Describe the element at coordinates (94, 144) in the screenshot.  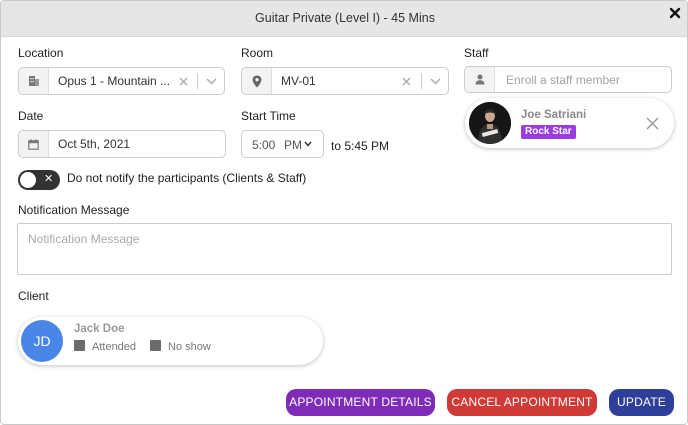
I see `date-value: Oct 5th, 2021` at that location.